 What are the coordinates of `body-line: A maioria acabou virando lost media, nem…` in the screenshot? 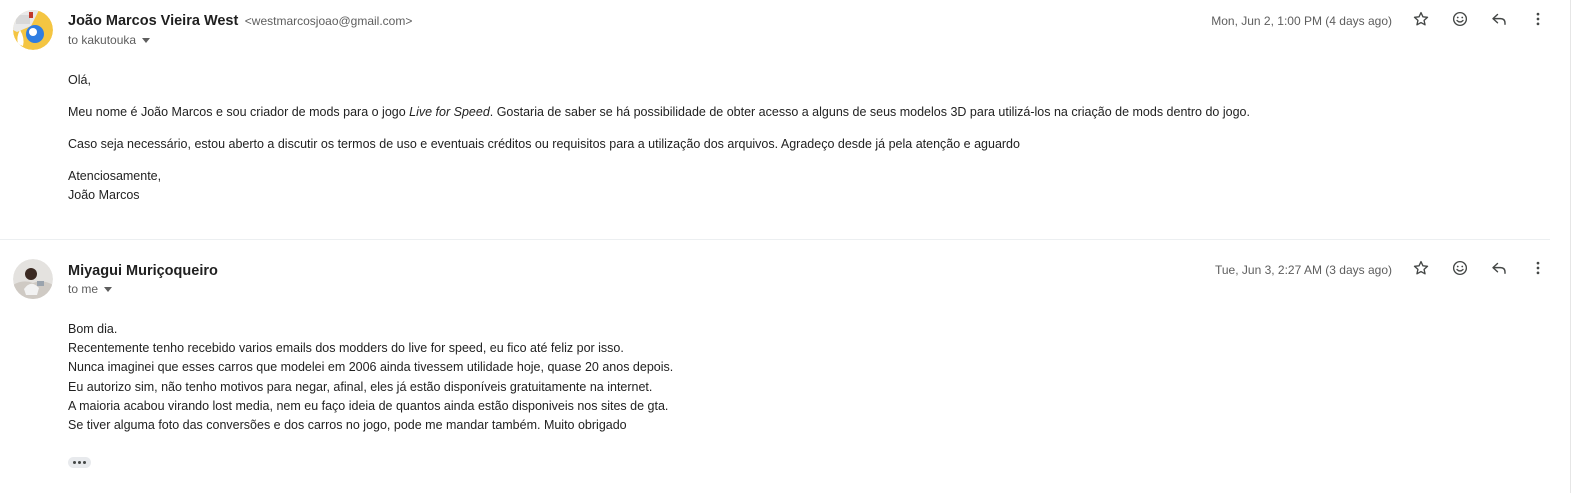 It's located at (368, 405).